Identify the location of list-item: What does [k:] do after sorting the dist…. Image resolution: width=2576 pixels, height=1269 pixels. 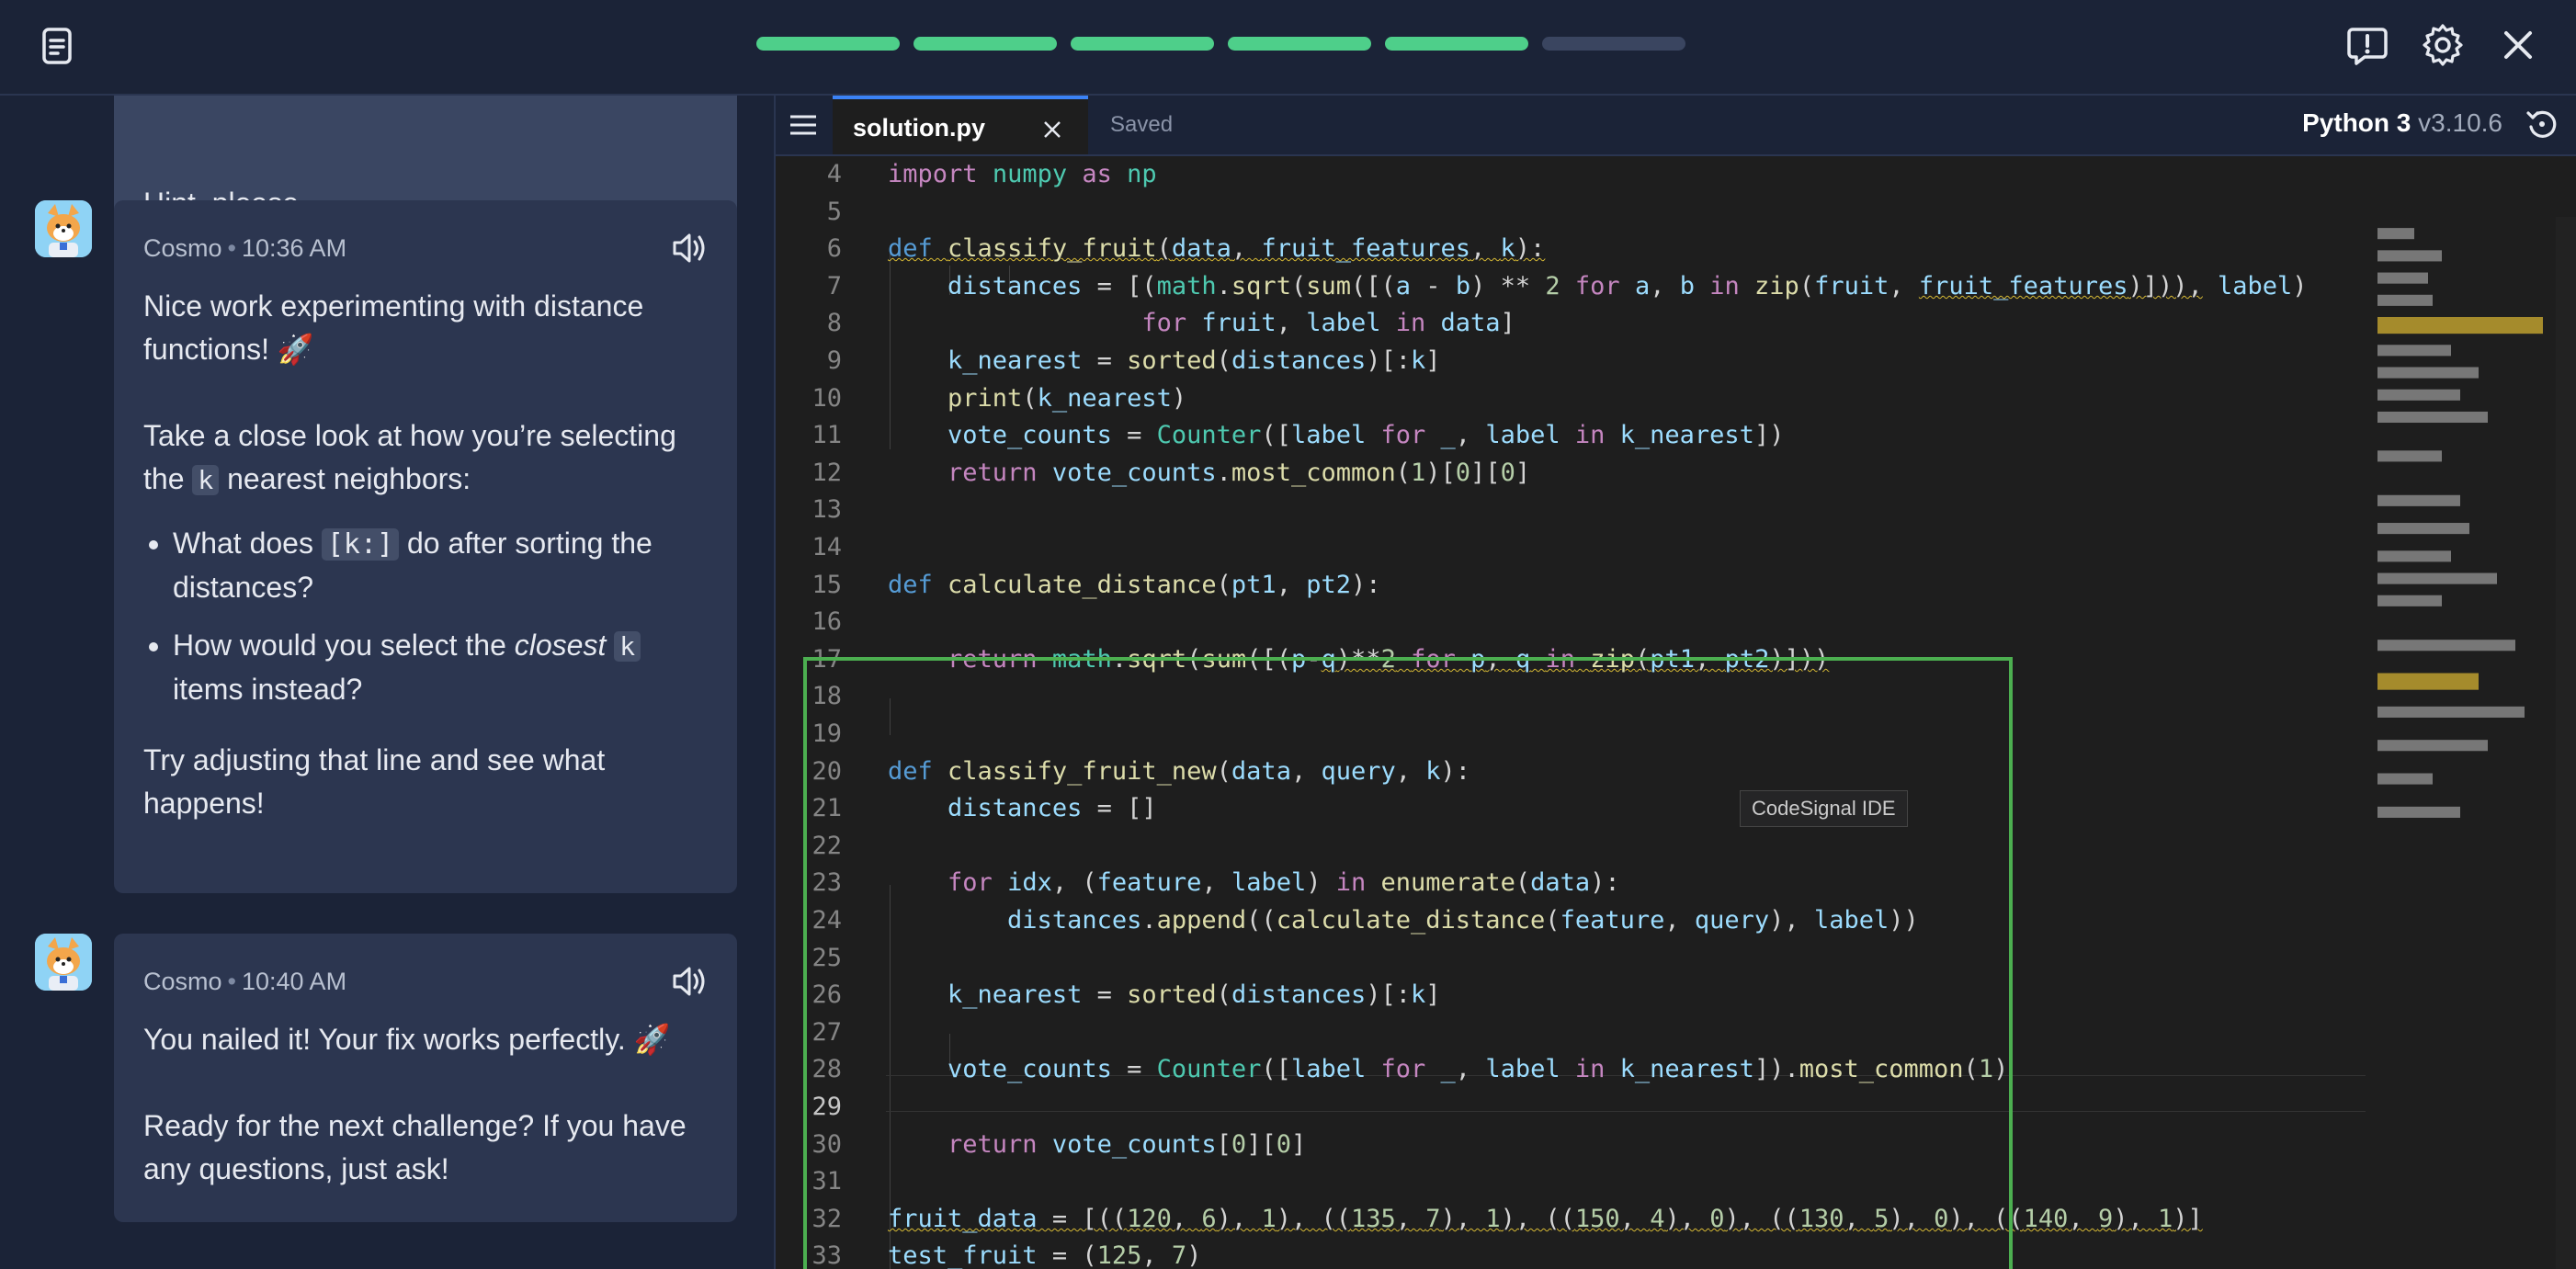
(440, 565).